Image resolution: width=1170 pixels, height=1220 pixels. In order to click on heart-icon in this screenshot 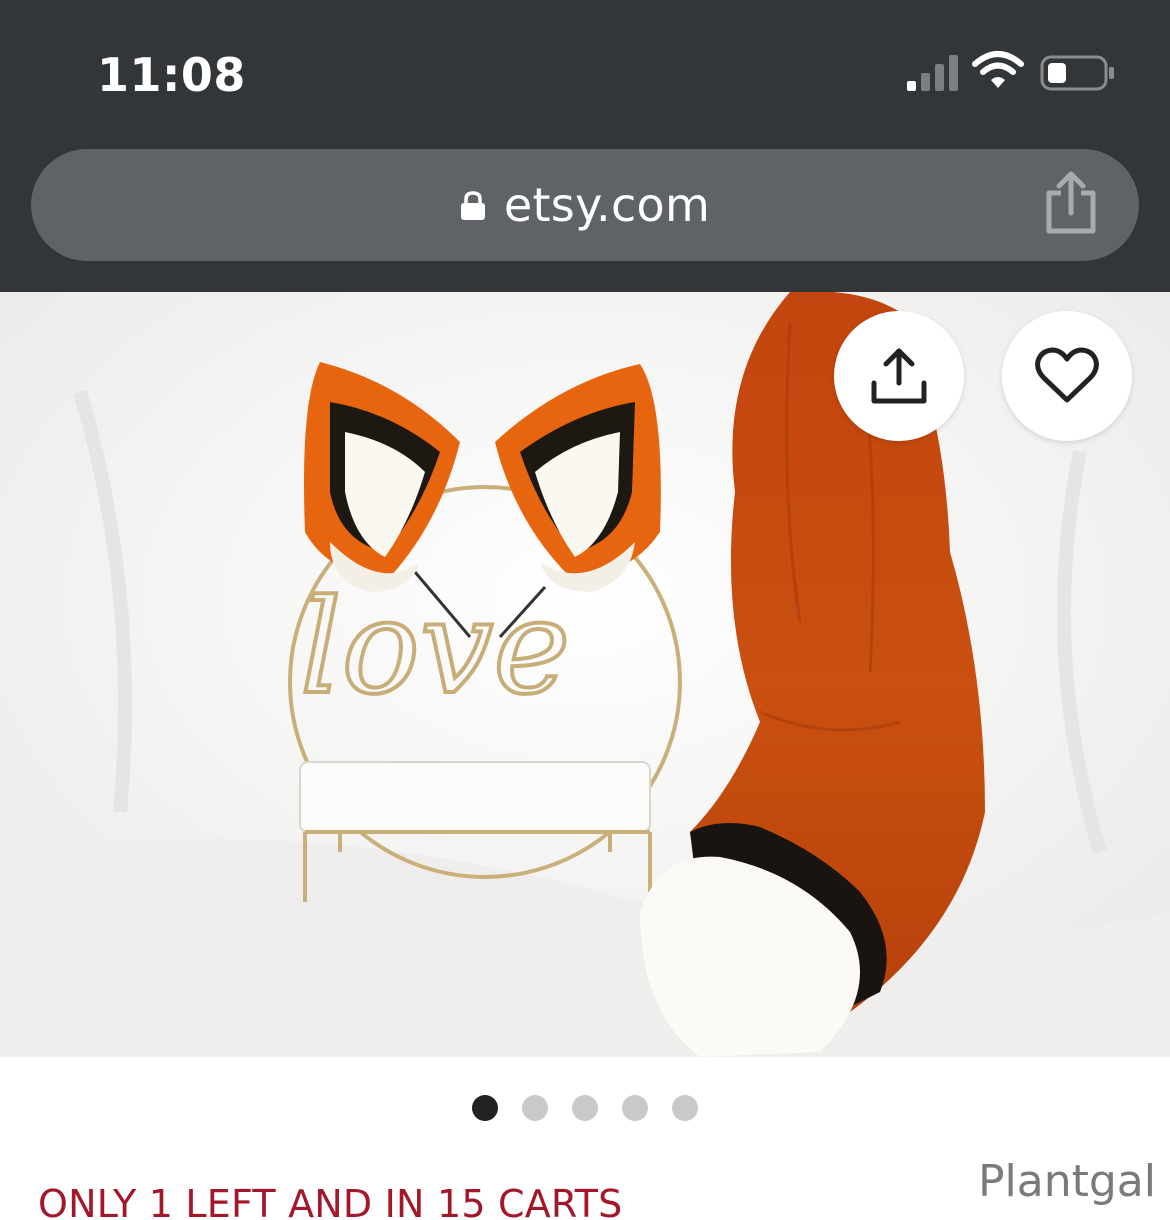, I will do `click(1067, 375)`.